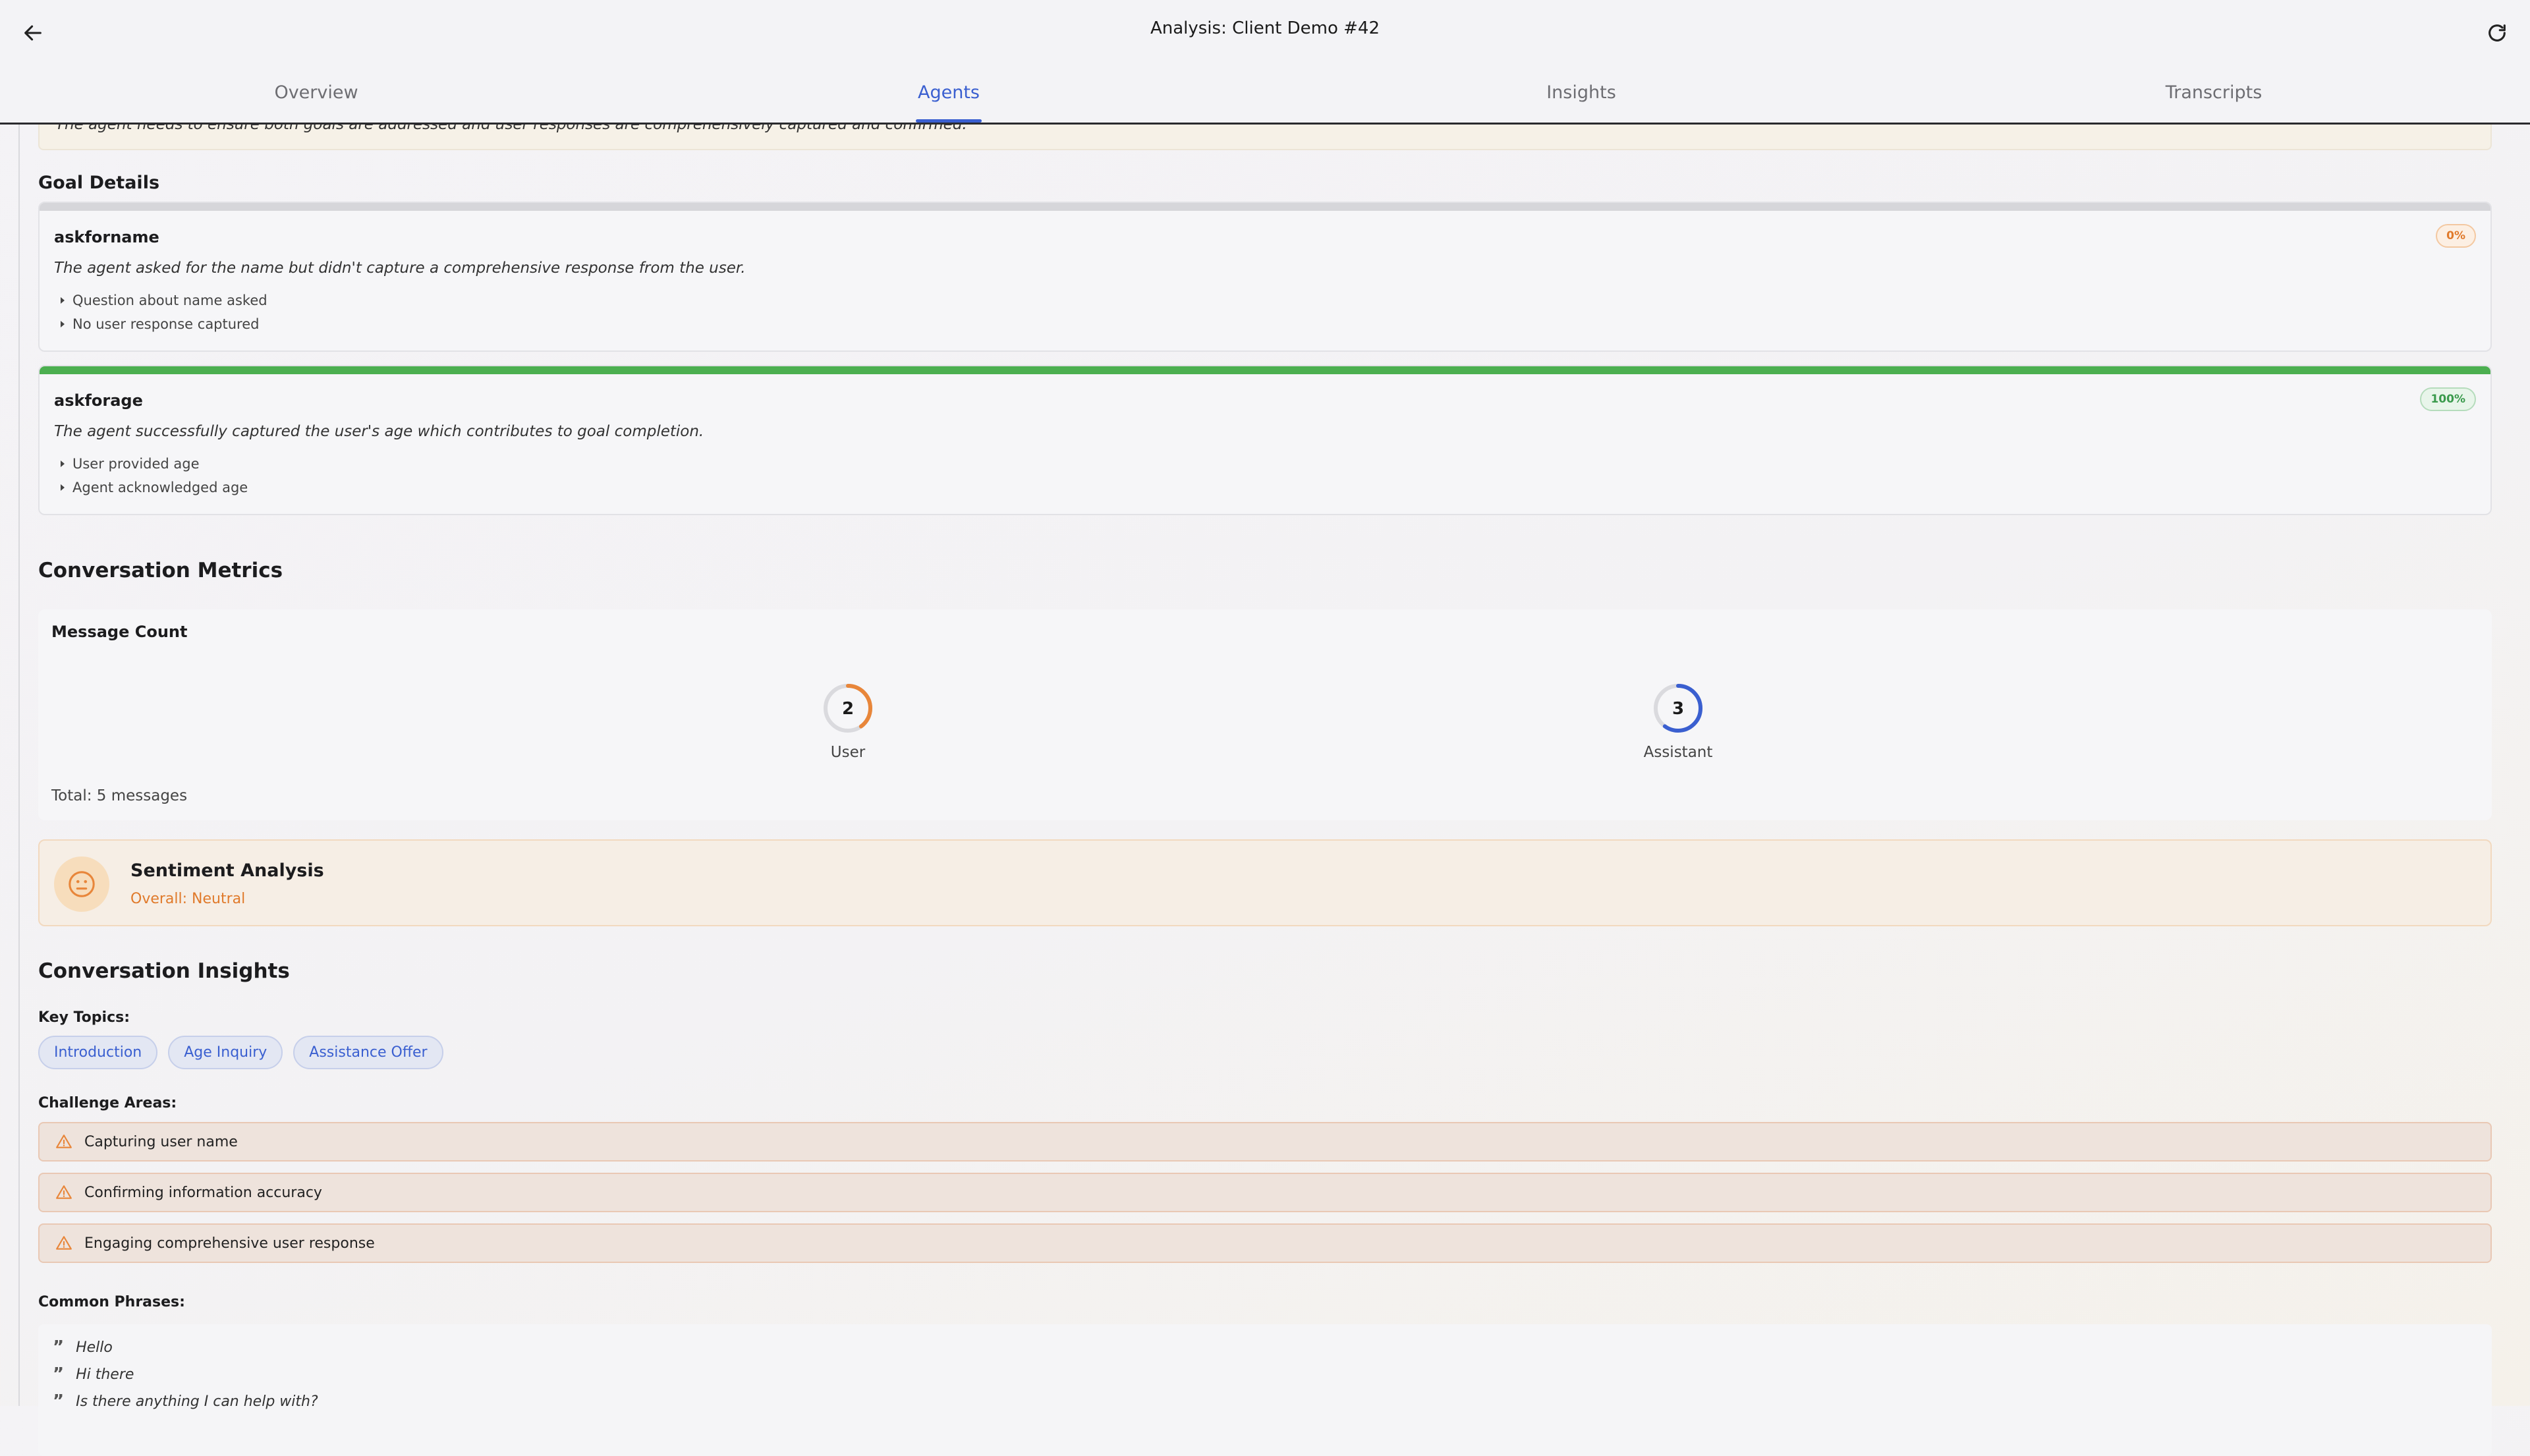 The height and width of the screenshot is (1456, 2530). I want to click on content-border, so click(19, 764).